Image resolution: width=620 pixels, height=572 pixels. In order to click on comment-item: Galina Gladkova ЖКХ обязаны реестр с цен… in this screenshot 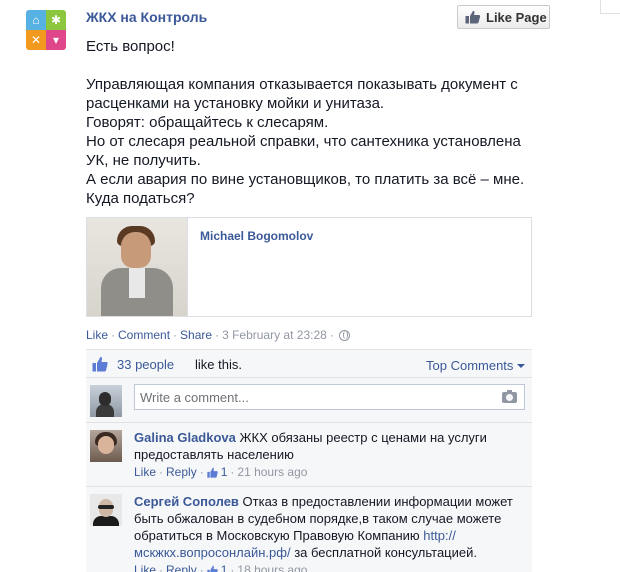, I will do `click(309, 455)`.